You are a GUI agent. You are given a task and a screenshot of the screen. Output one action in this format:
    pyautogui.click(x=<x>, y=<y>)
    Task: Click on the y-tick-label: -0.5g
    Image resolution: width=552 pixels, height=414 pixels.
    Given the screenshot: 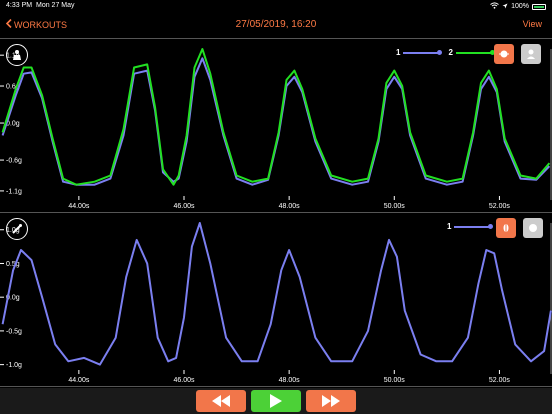 What is the action you would take?
    pyautogui.click(x=14, y=331)
    